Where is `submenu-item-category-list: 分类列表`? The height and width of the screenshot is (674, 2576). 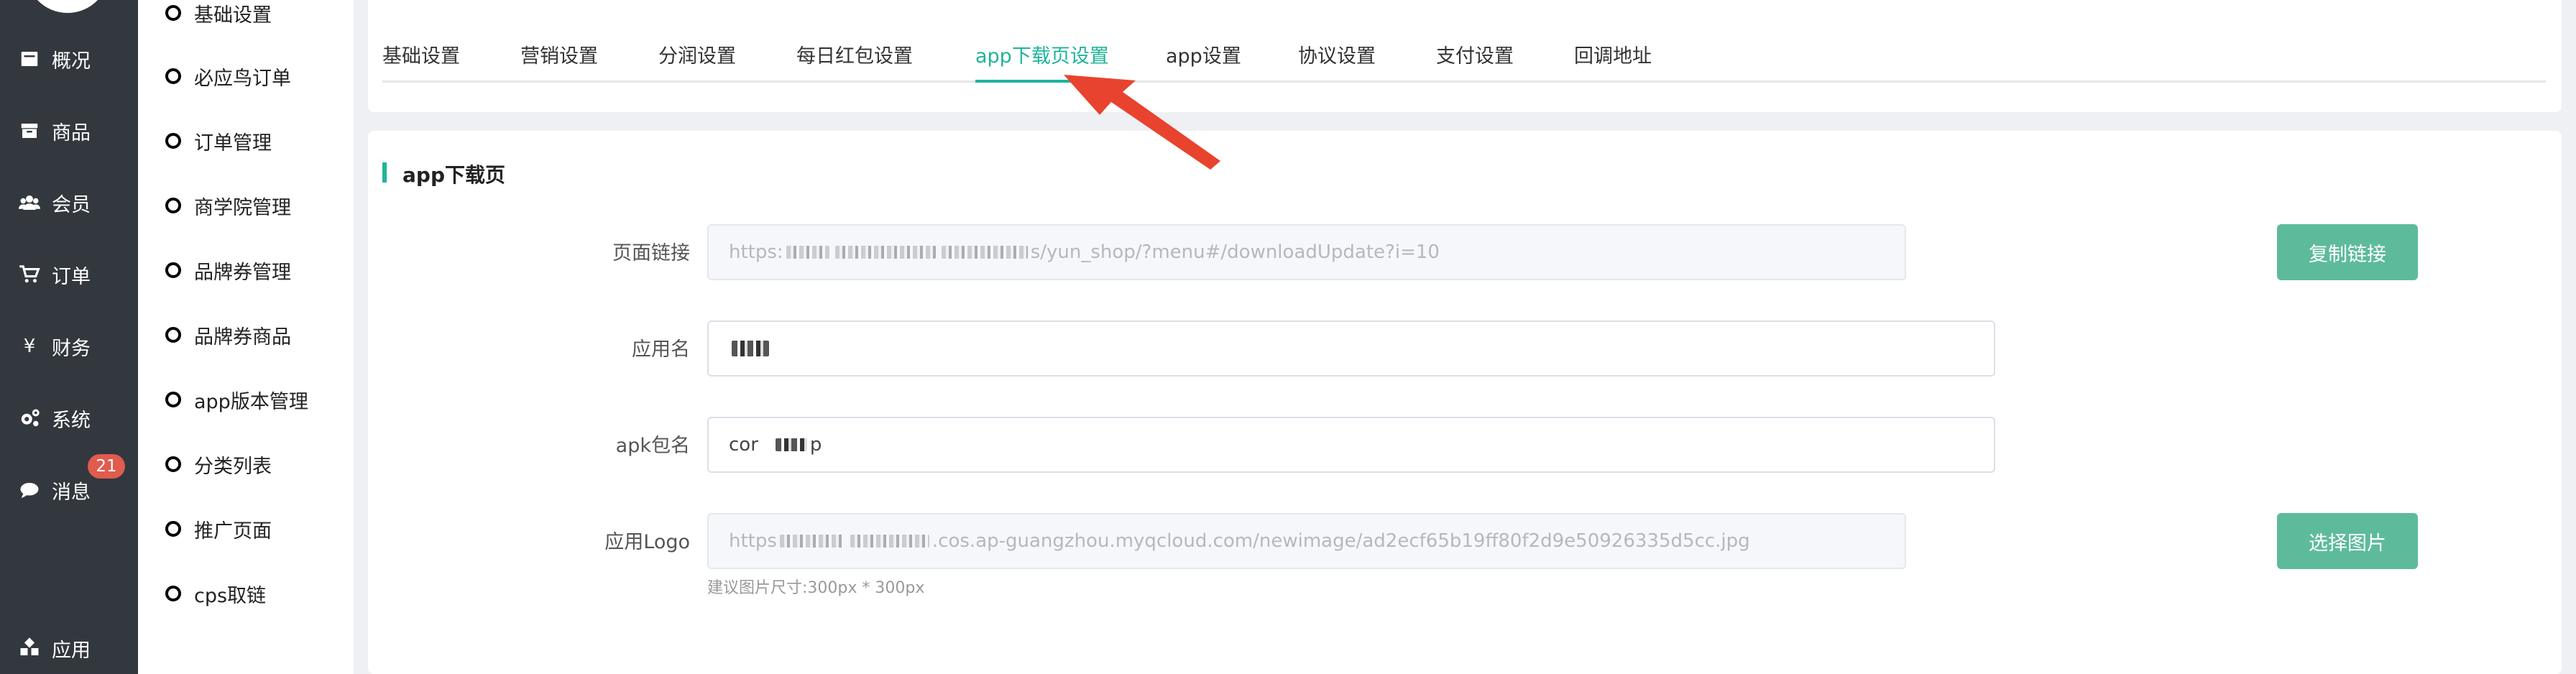 submenu-item-category-list: 分类列表 is located at coordinates (218, 464).